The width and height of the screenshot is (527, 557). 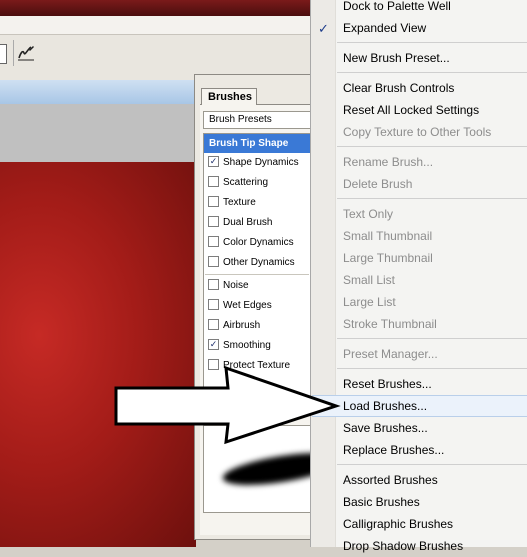 I want to click on menu-item-assorted-brushes: Assorted Brushes, so click(x=390, y=480).